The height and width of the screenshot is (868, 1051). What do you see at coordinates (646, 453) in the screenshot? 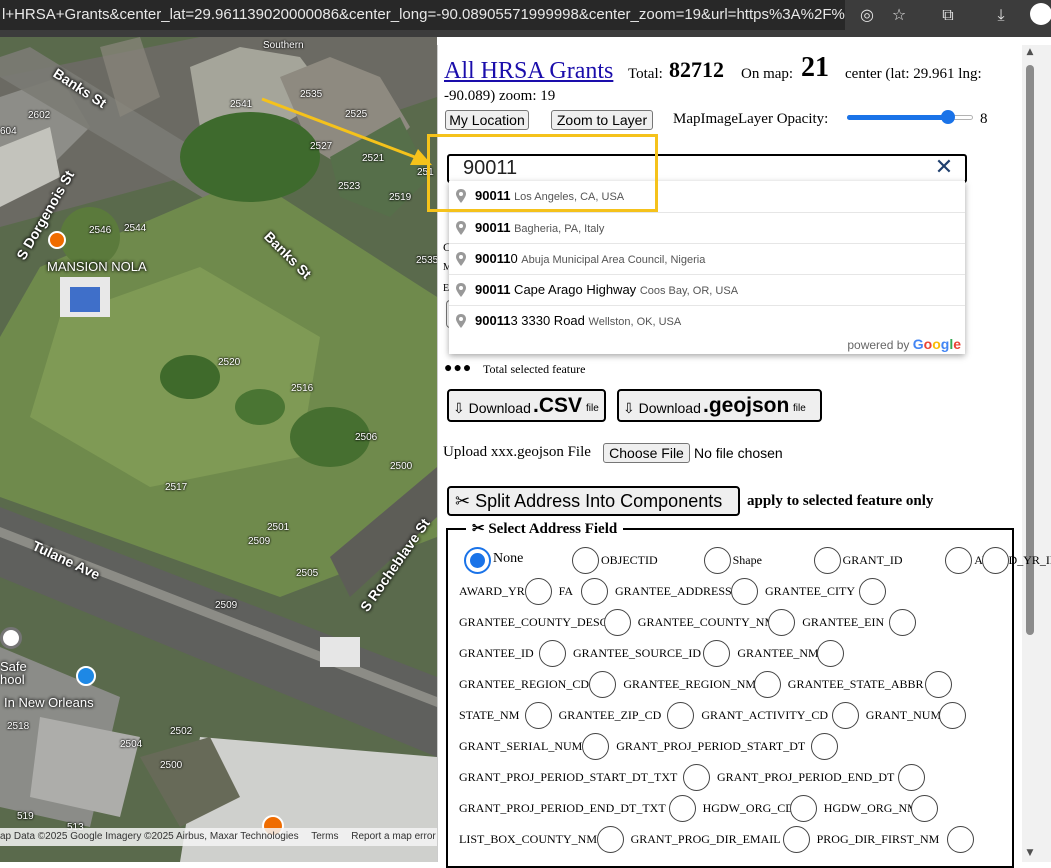
I see `choose-file-button: Choose File` at bounding box center [646, 453].